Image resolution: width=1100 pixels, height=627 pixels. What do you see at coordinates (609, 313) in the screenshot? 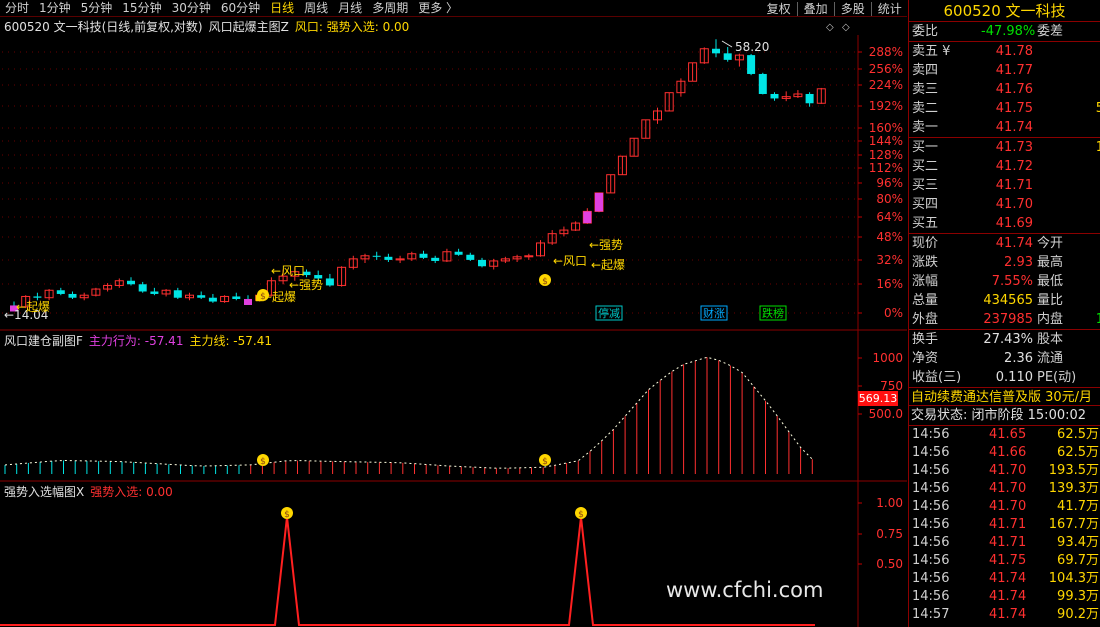
I see `event-label: 停减` at bounding box center [609, 313].